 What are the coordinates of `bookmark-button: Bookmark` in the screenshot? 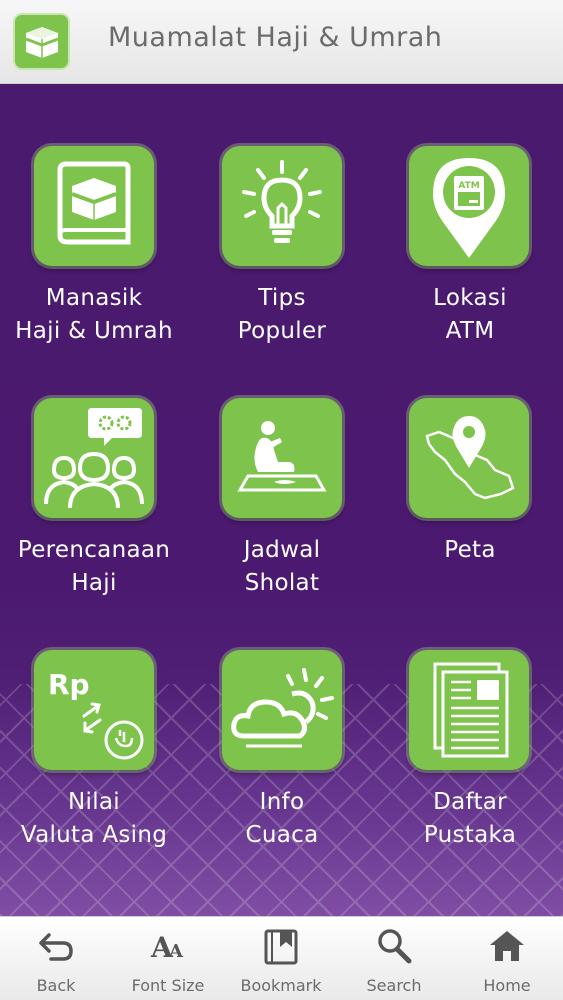 It's located at (281, 958).